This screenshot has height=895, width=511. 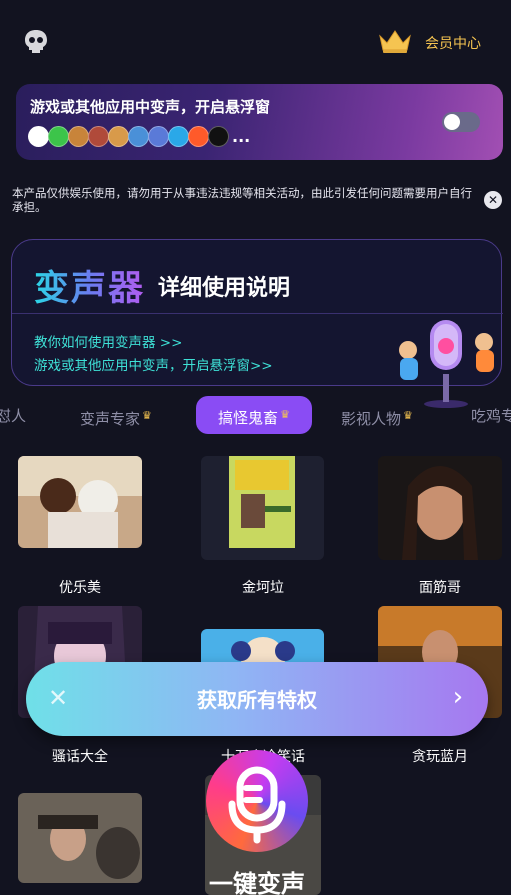 What do you see at coordinates (458, 698) in the screenshot?
I see `chevron-right-icon: ›` at bounding box center [458, 698].